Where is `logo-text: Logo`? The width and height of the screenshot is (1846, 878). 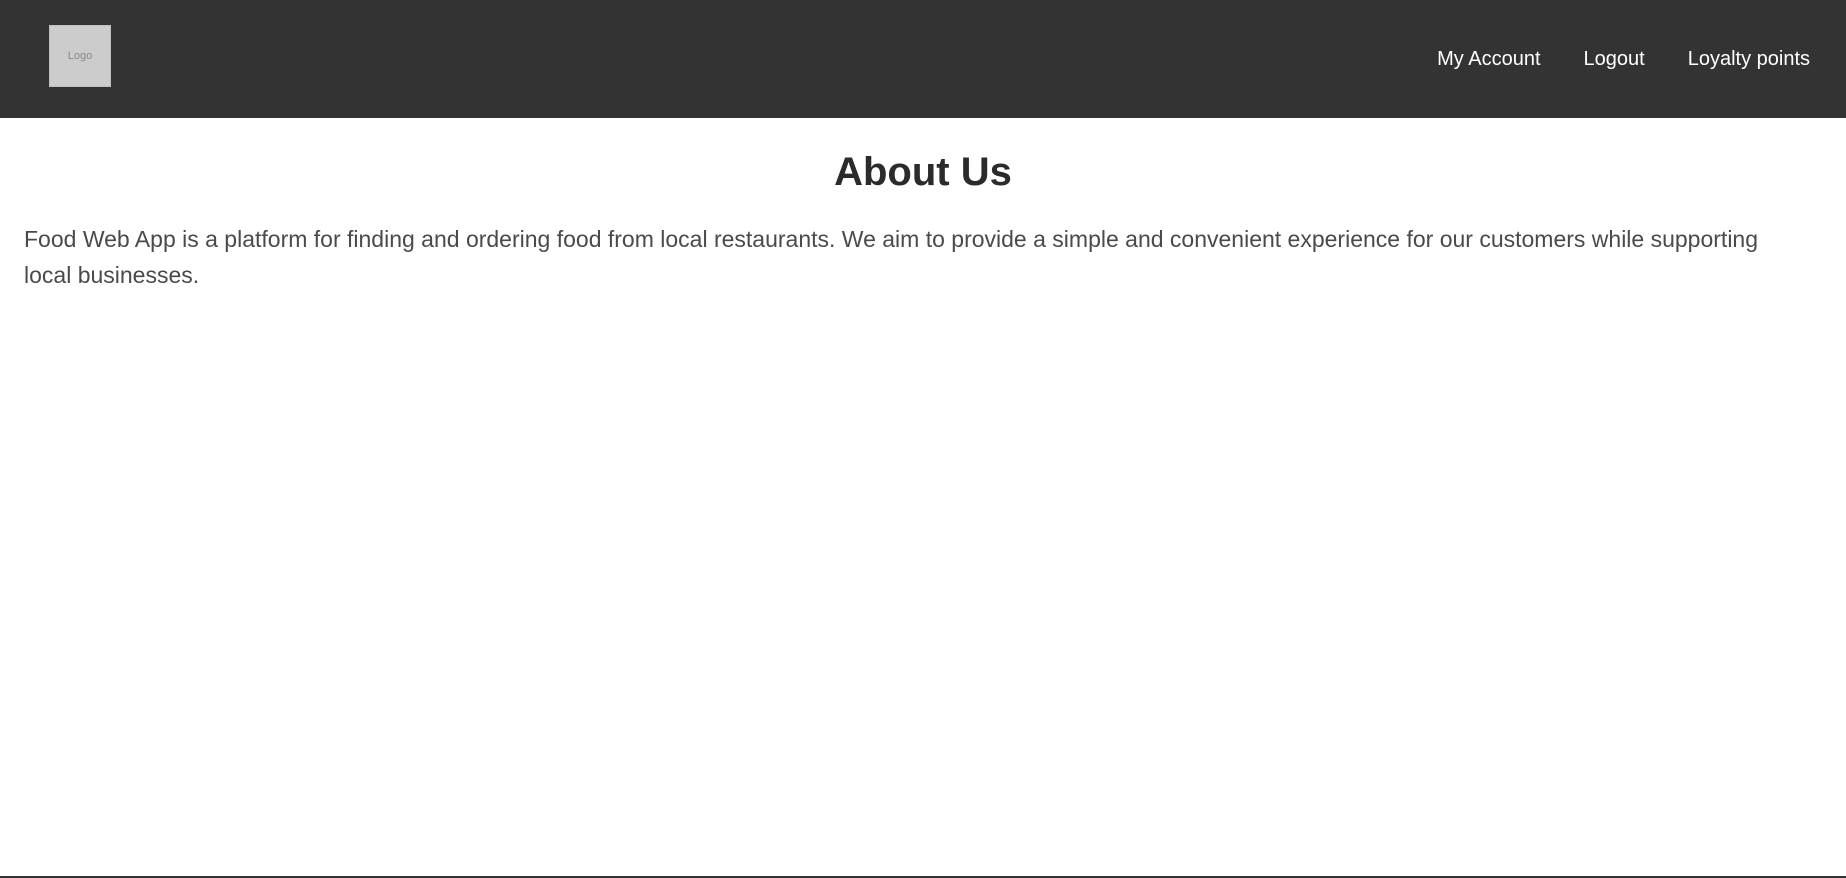 logo-text: Logo is located at coordinates (80, 56).